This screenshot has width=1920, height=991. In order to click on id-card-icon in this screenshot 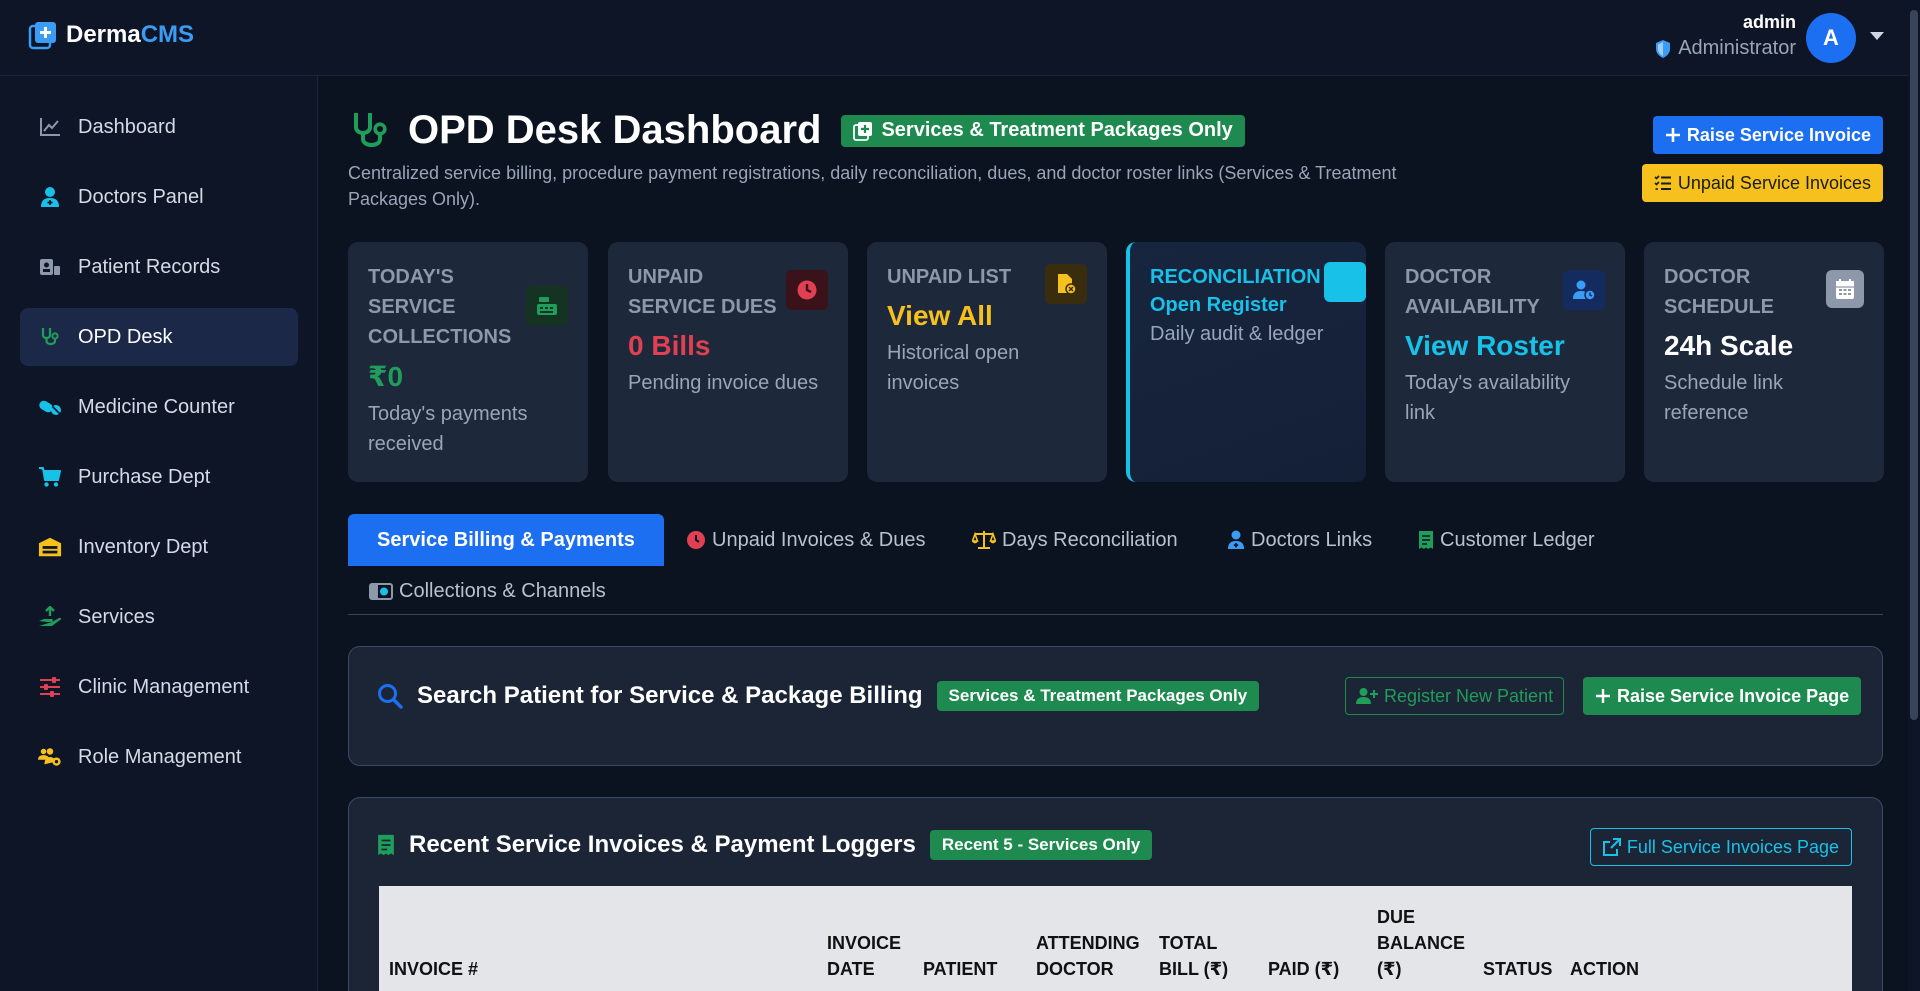, I will do `click(50, 267)`.